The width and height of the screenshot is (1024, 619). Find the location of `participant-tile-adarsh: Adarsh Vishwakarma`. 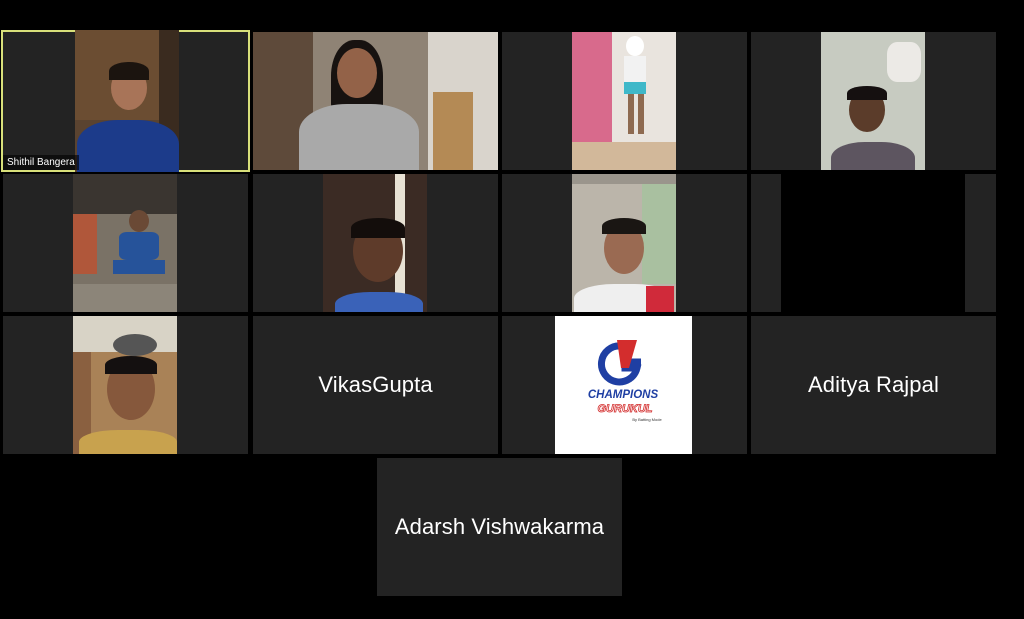

participant-tile-adarsh: Adarsh Vishwakarma is located at coordinates (499, 527).